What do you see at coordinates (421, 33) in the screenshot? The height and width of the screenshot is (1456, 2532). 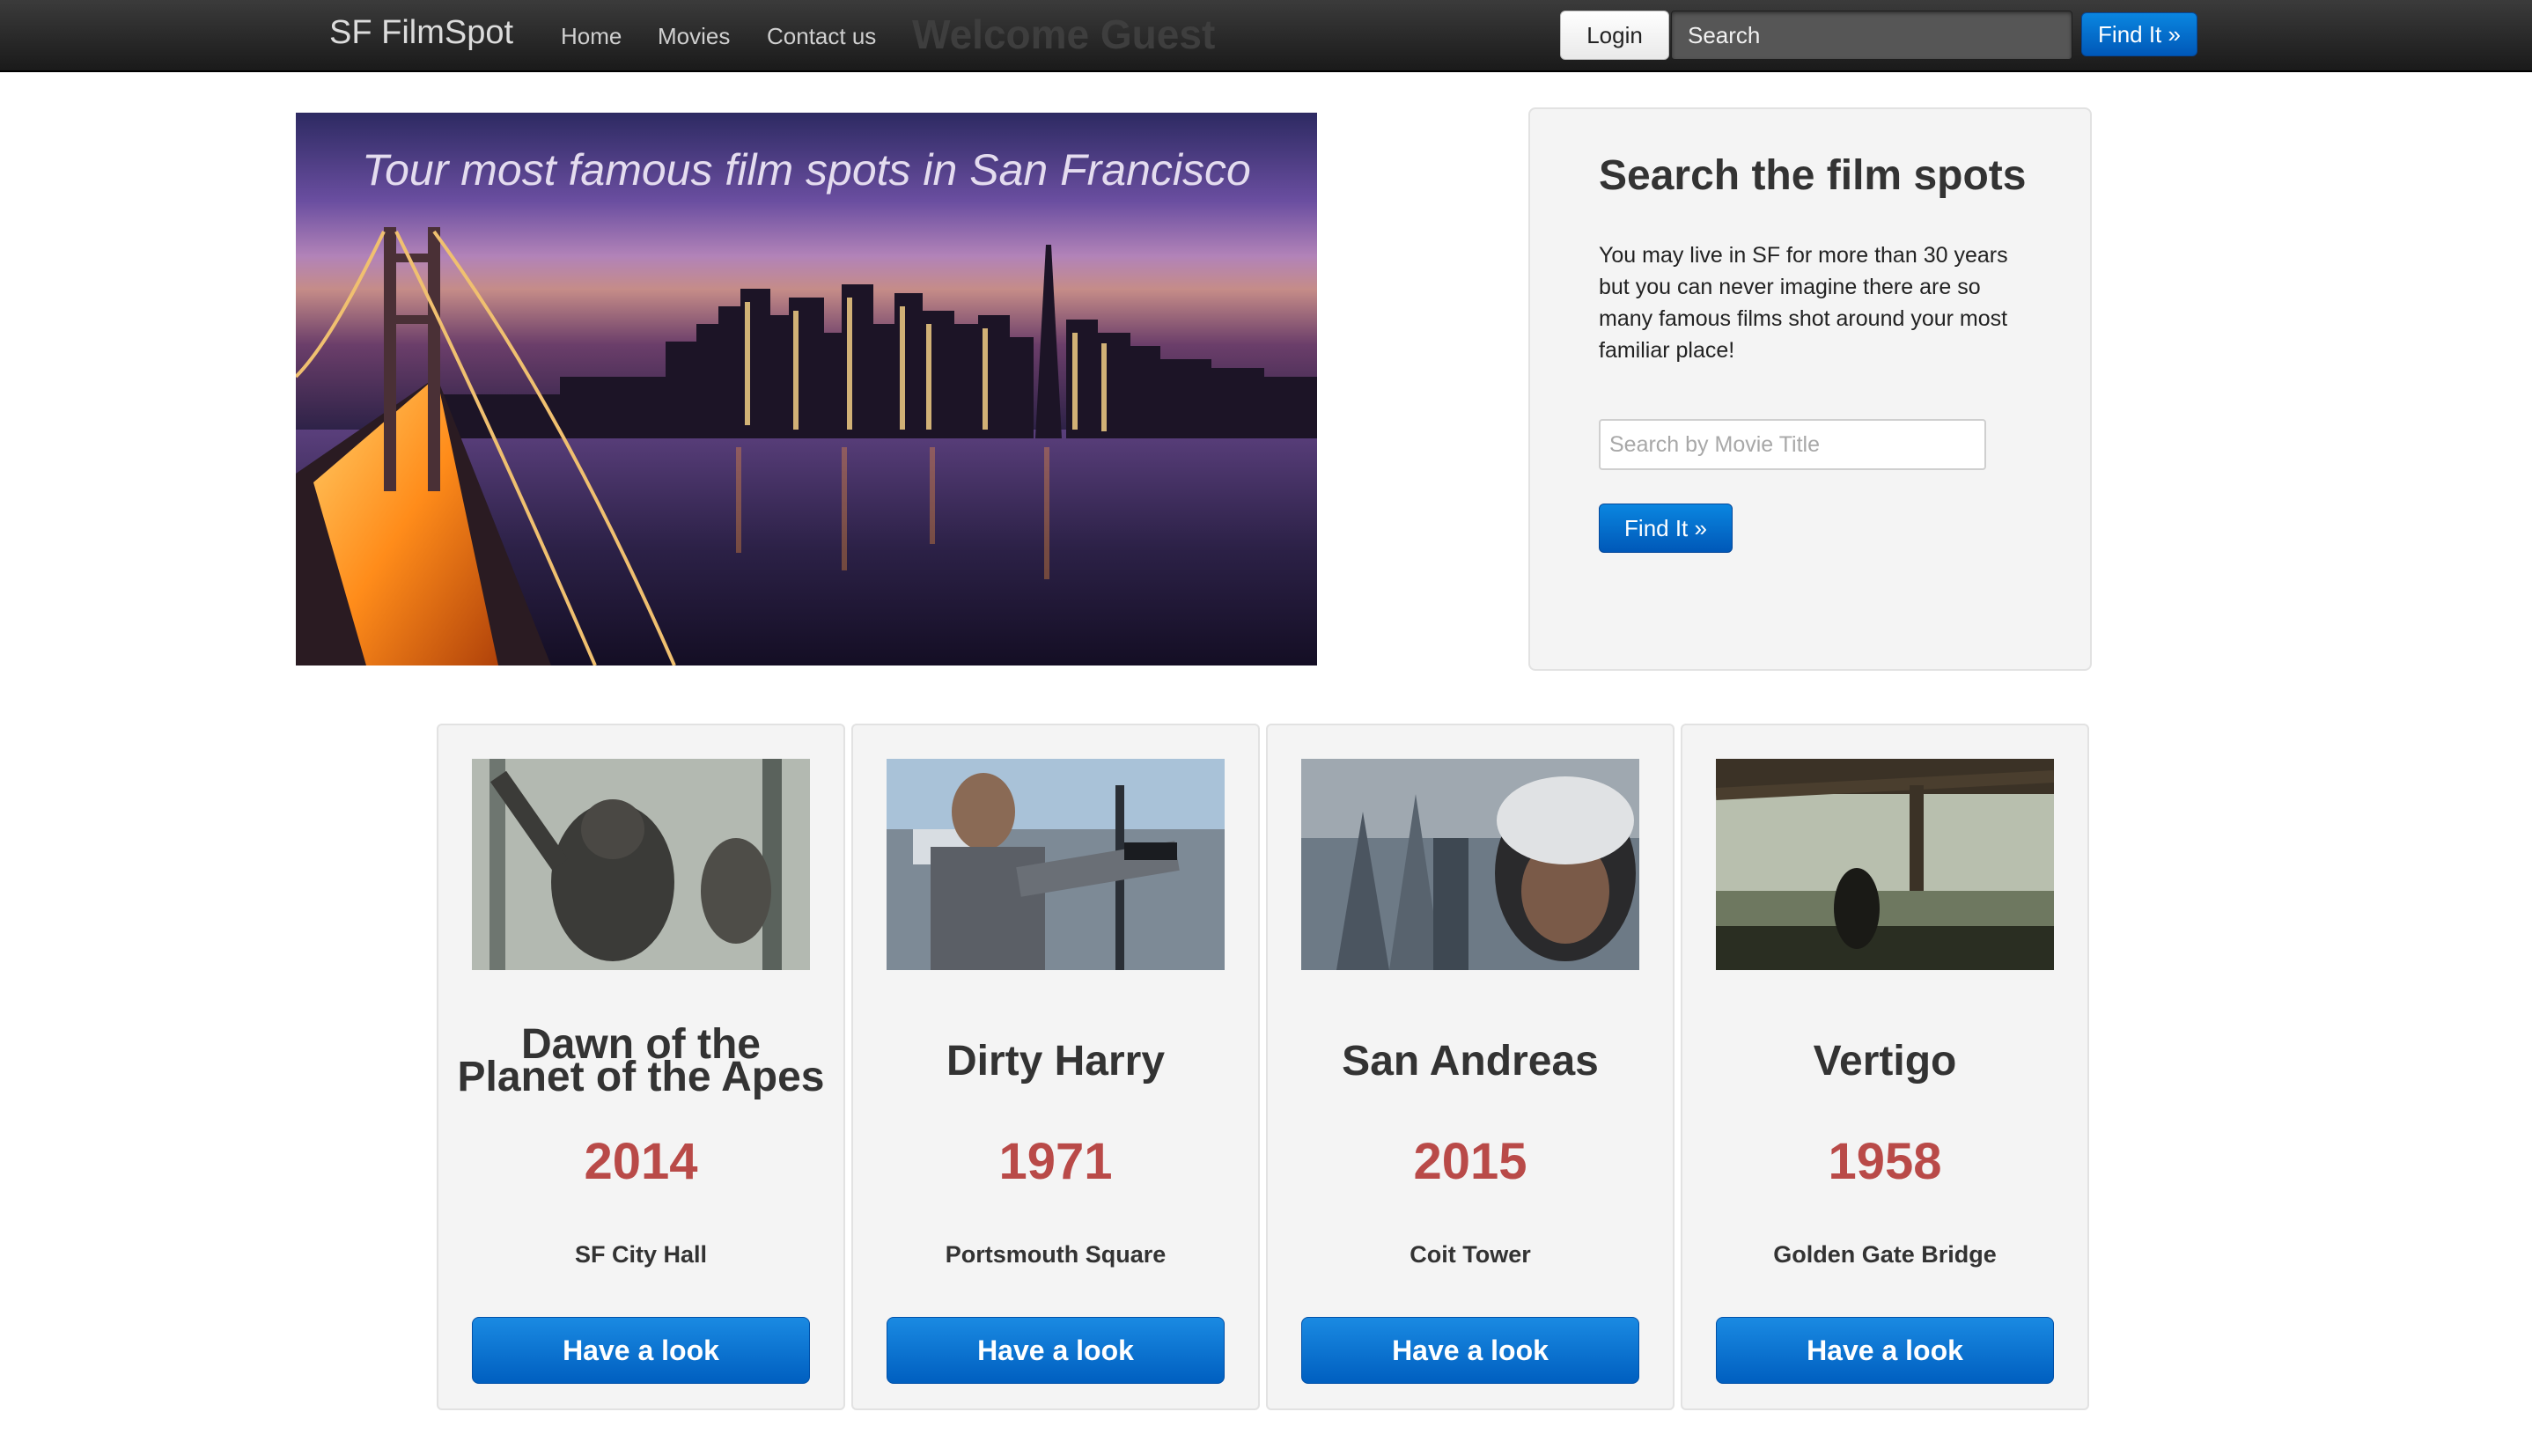 I see `brand-logo: SF FilmSpot` at bounding box center [421, 33].